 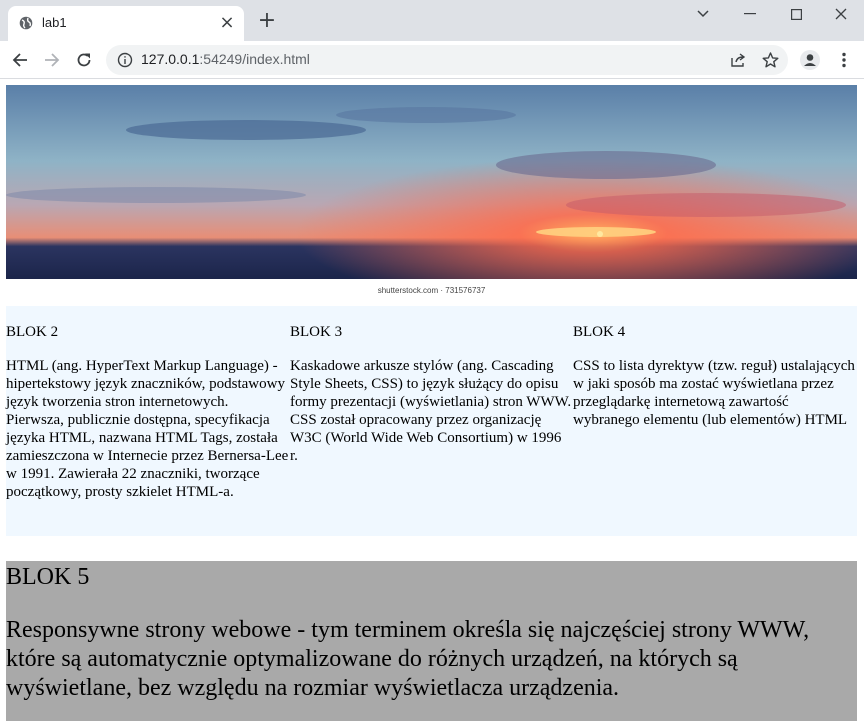 I want to click on blok-5-title: BLOK 5, so click(x=48, y=577).